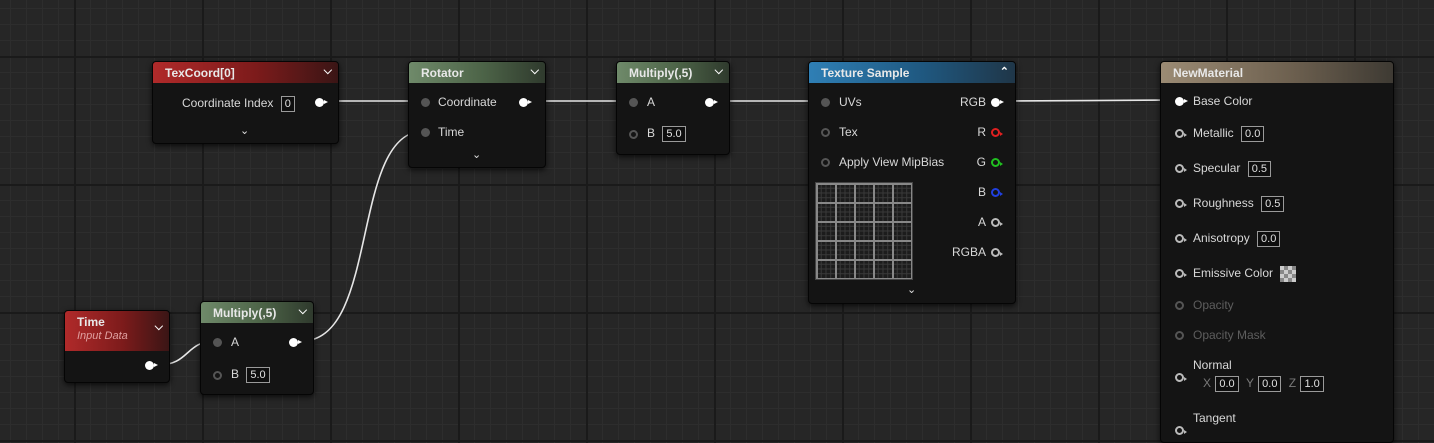  I want to click on uvs-label: UVs, so click(850, 102).